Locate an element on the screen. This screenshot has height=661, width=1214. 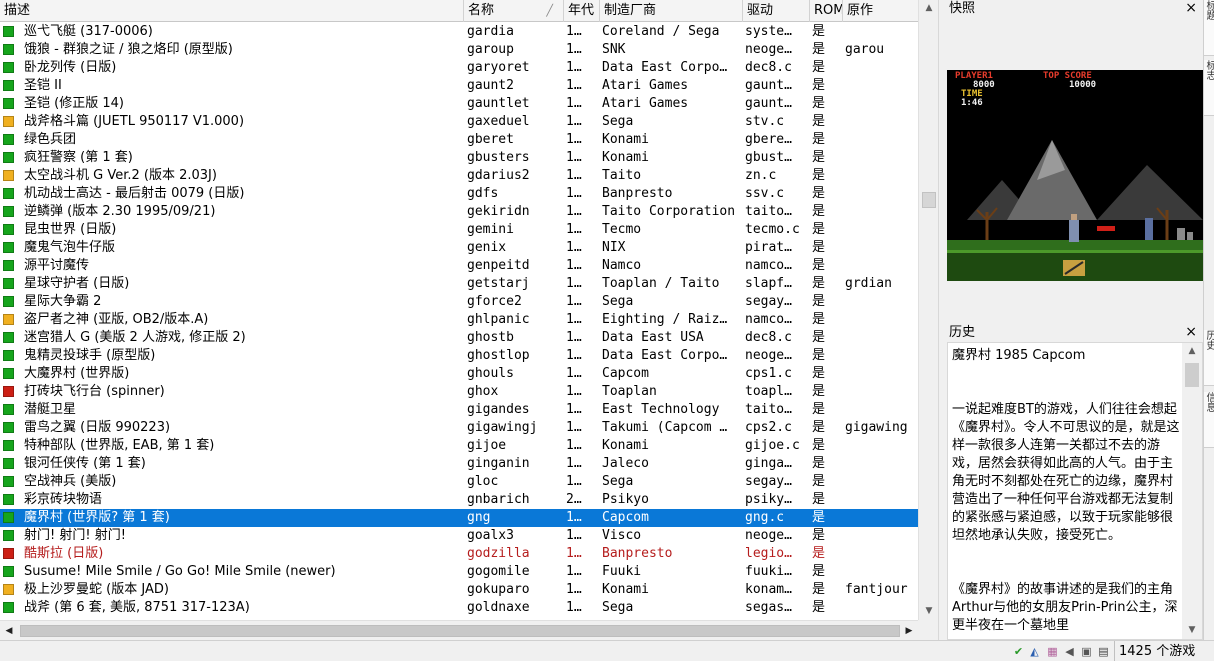
list-vertical-scrollbar: ▲ ▼ is located at coordinates (928, 310).